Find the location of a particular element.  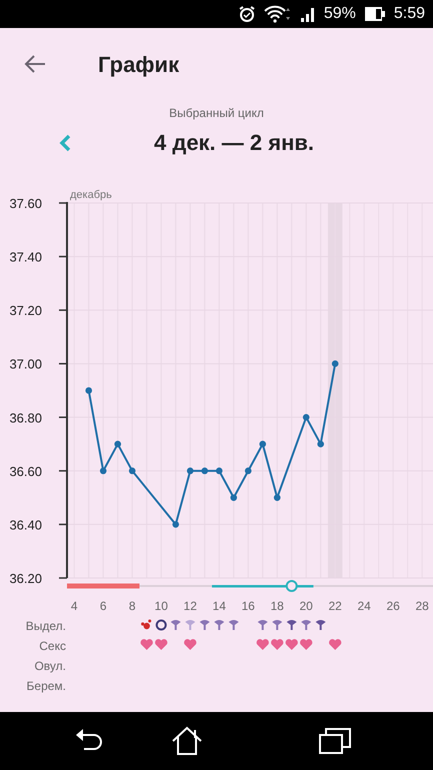

alarm-icon is located at coordinates (247, 14).